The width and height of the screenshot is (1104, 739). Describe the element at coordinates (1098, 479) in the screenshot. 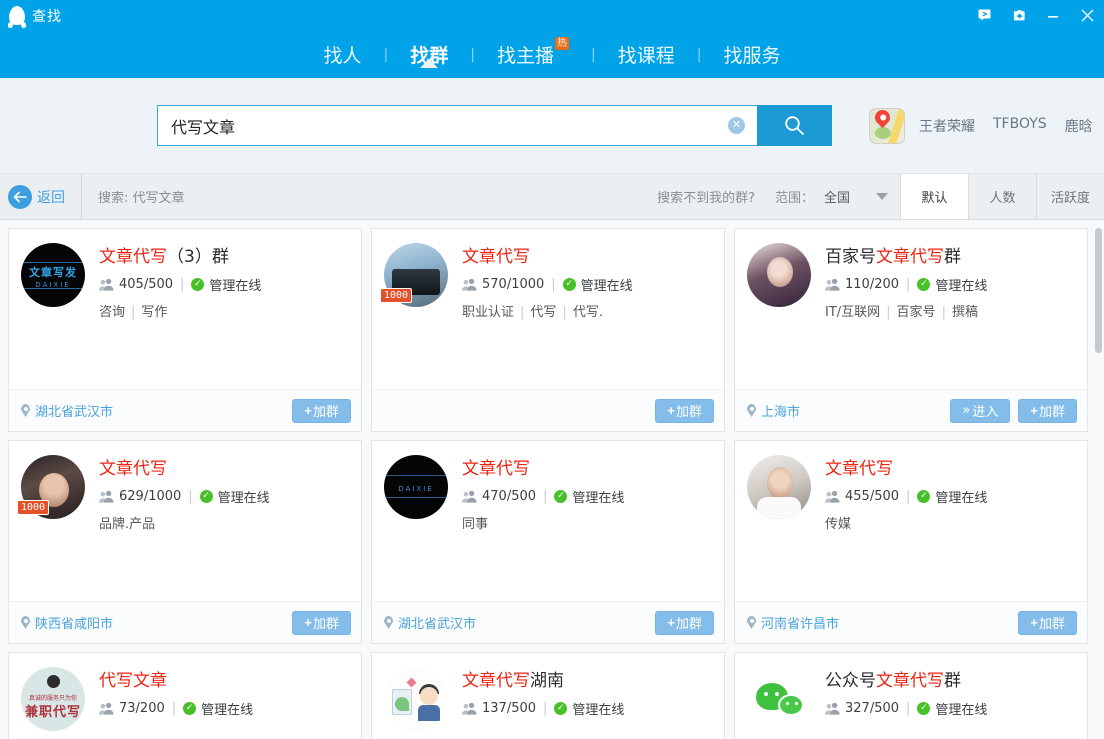

I see `results-scrollbar` at that location.